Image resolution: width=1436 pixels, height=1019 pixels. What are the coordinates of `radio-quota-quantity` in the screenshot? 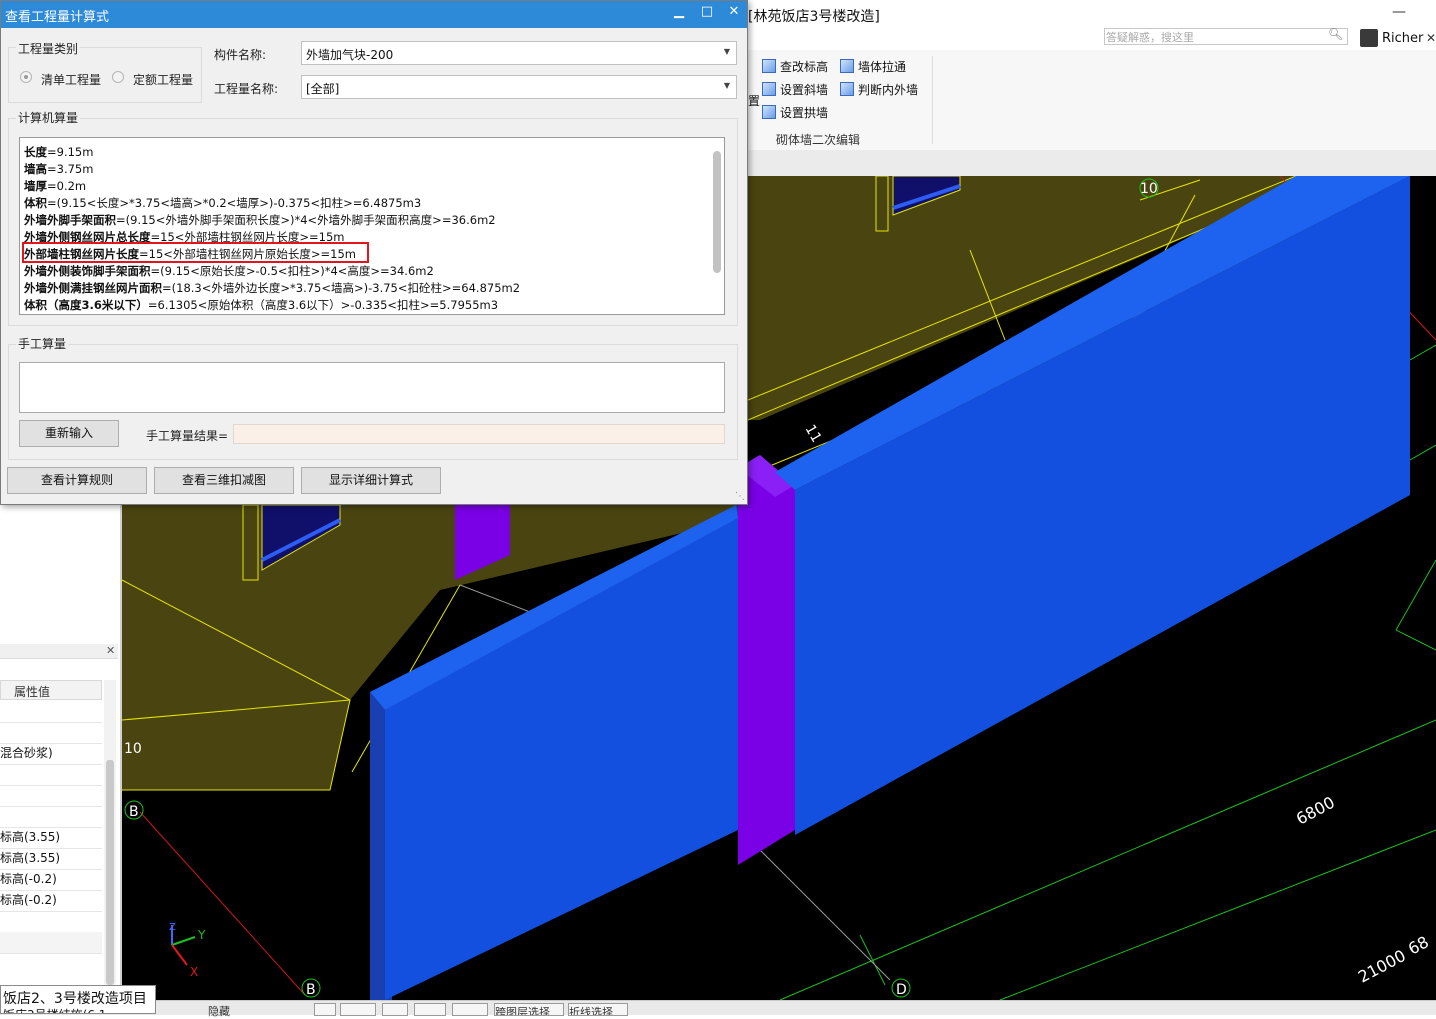 It's located at (118, 77).